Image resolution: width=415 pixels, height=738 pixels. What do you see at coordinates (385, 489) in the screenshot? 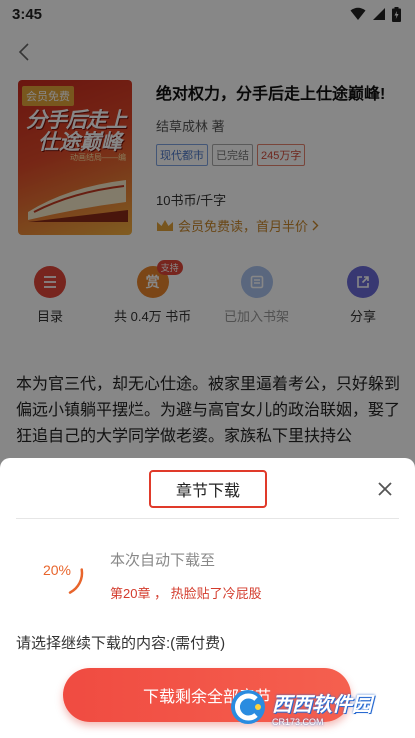
I see `close-icon` at bounding box center [385, 489].